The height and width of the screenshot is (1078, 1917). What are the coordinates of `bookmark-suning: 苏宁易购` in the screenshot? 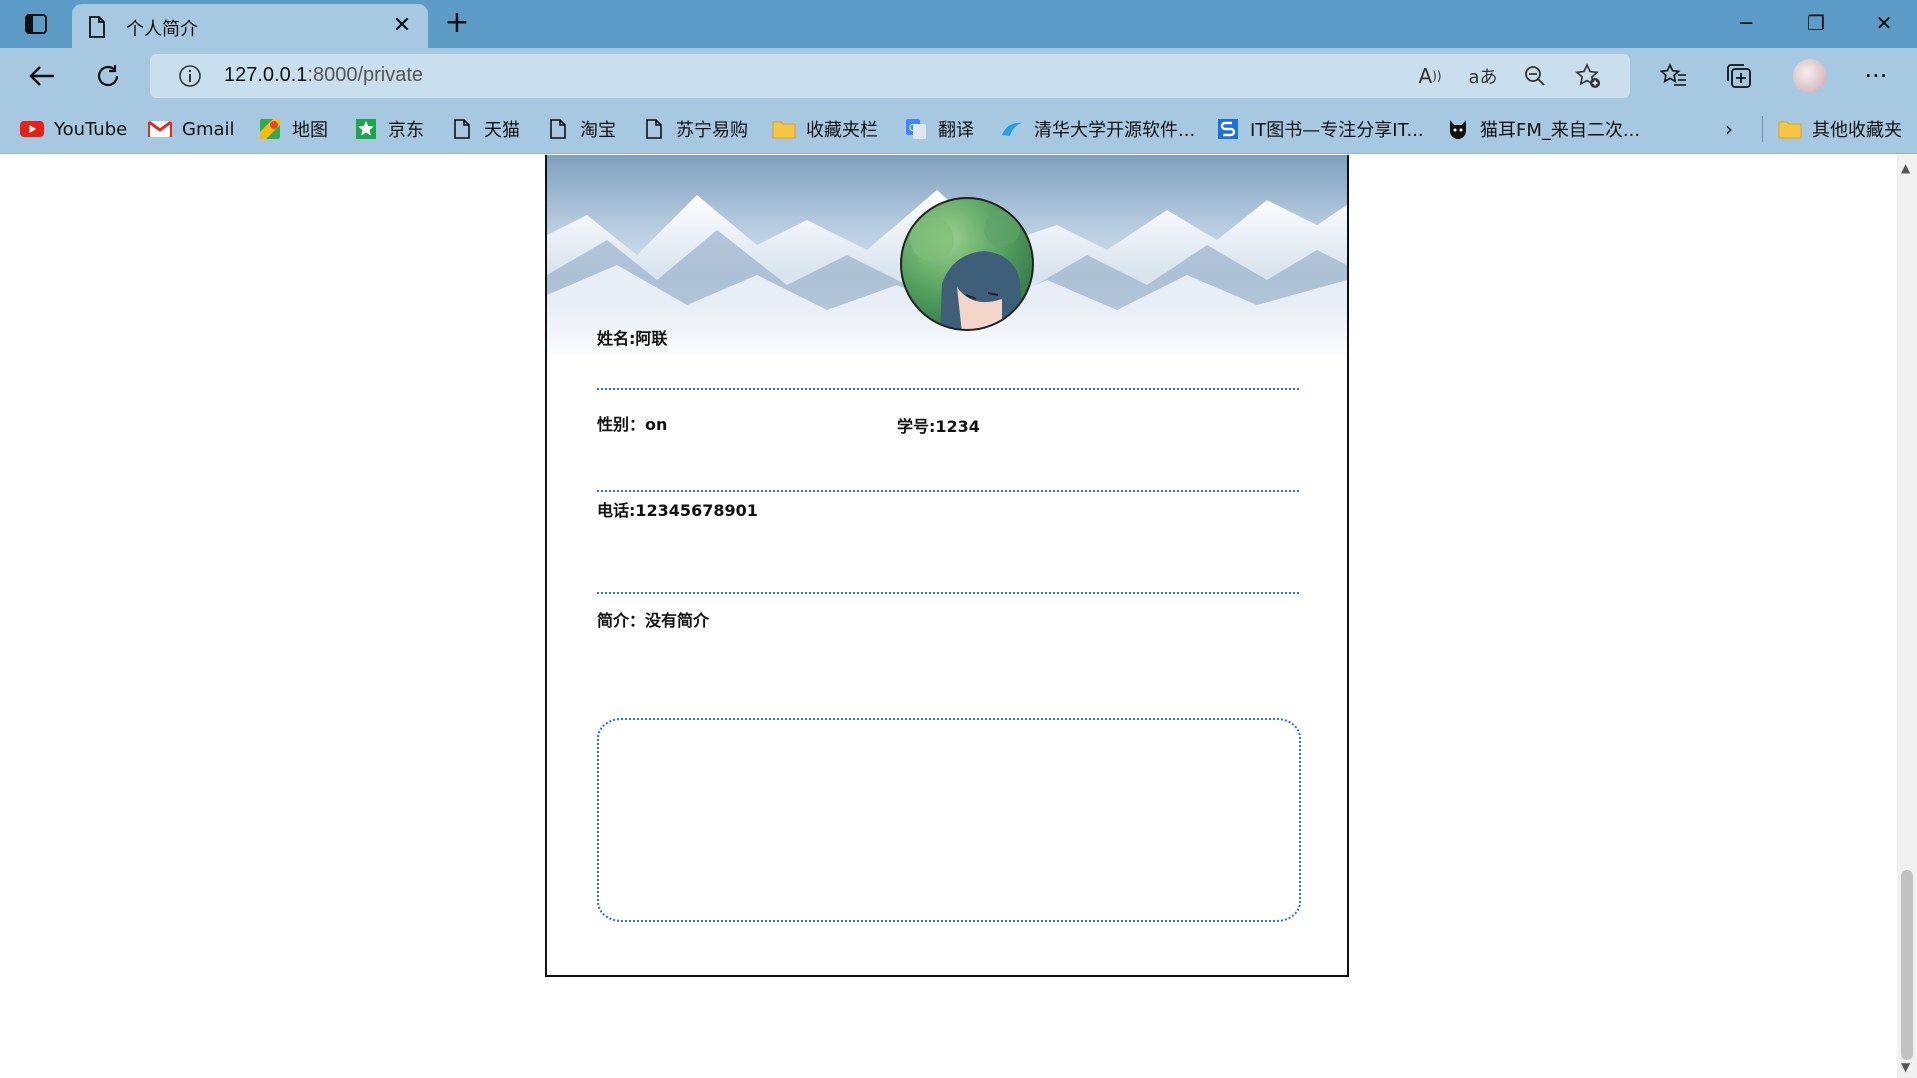 It's located at (695, 129).